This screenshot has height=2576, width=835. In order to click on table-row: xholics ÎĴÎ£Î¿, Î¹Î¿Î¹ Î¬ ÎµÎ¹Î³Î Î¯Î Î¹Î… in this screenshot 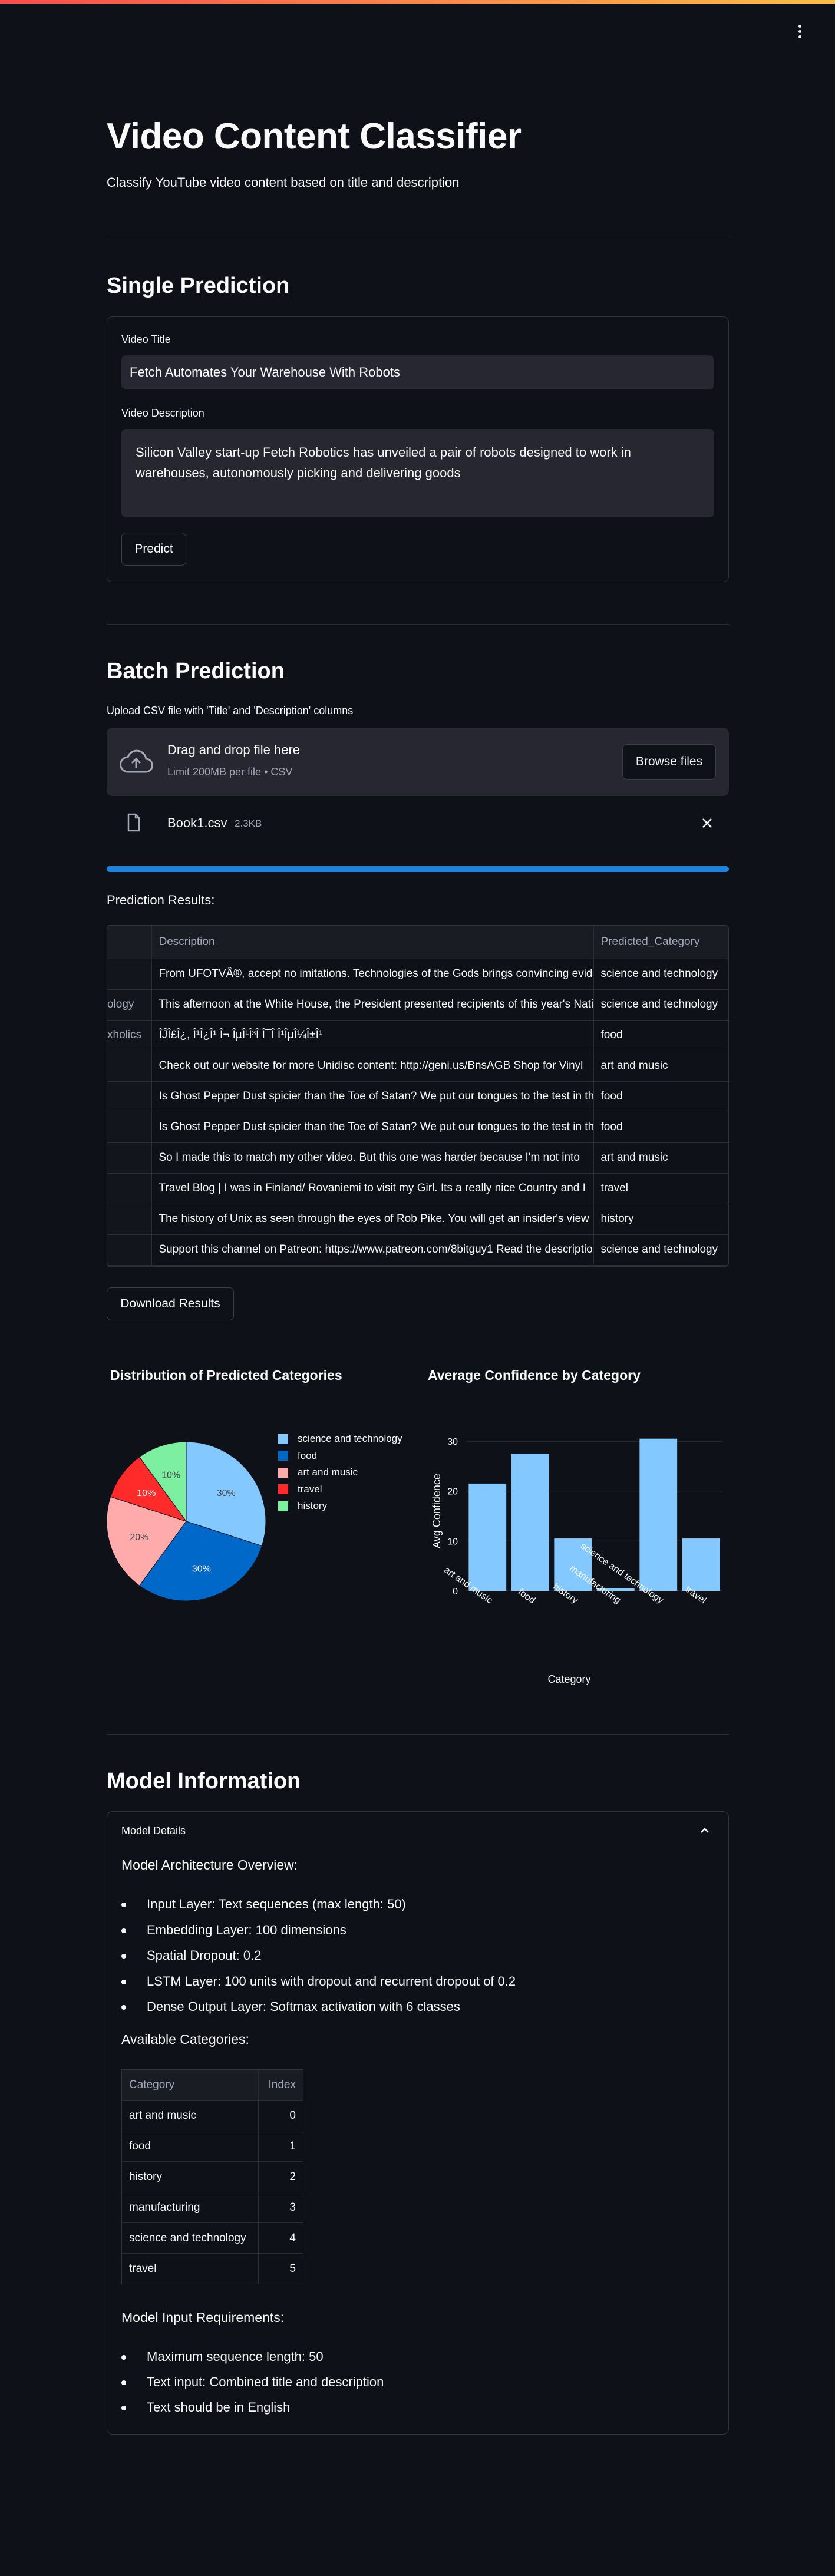, I will do `click(417, 1035)`.